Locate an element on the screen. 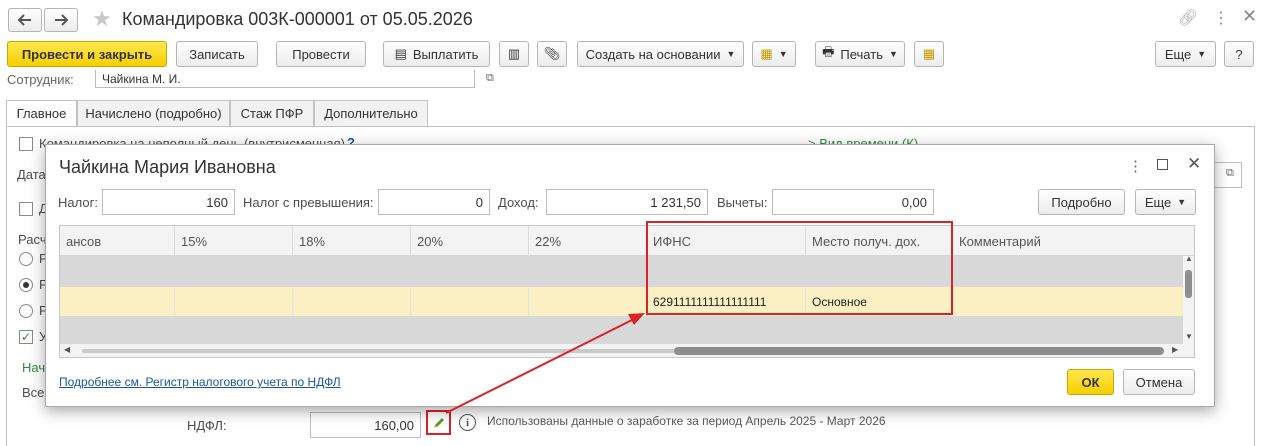 The height and width of the screenshot is (446, 1269). annotation-arrow is located at coordinates (545, 363).